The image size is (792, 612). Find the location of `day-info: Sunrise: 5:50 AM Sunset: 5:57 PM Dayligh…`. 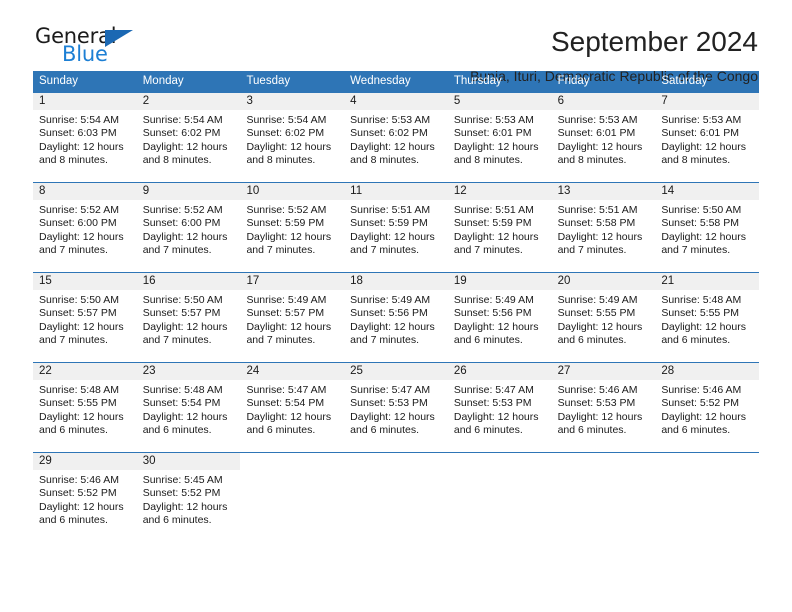

day-info: Sunrise: 5:50 AM Sunset: 5:57 PM Dayligh… is located at coordinates (189, 319).